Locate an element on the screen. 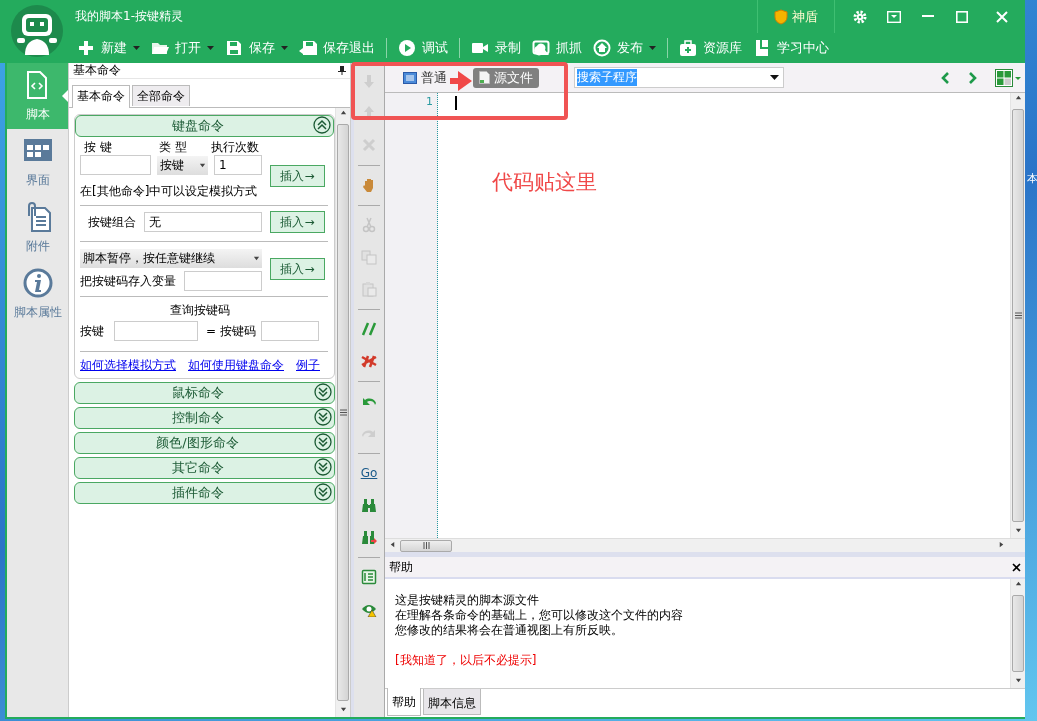 This screenshot has height=721, width=1037. forward-icon is located at coordinates (972, 77).